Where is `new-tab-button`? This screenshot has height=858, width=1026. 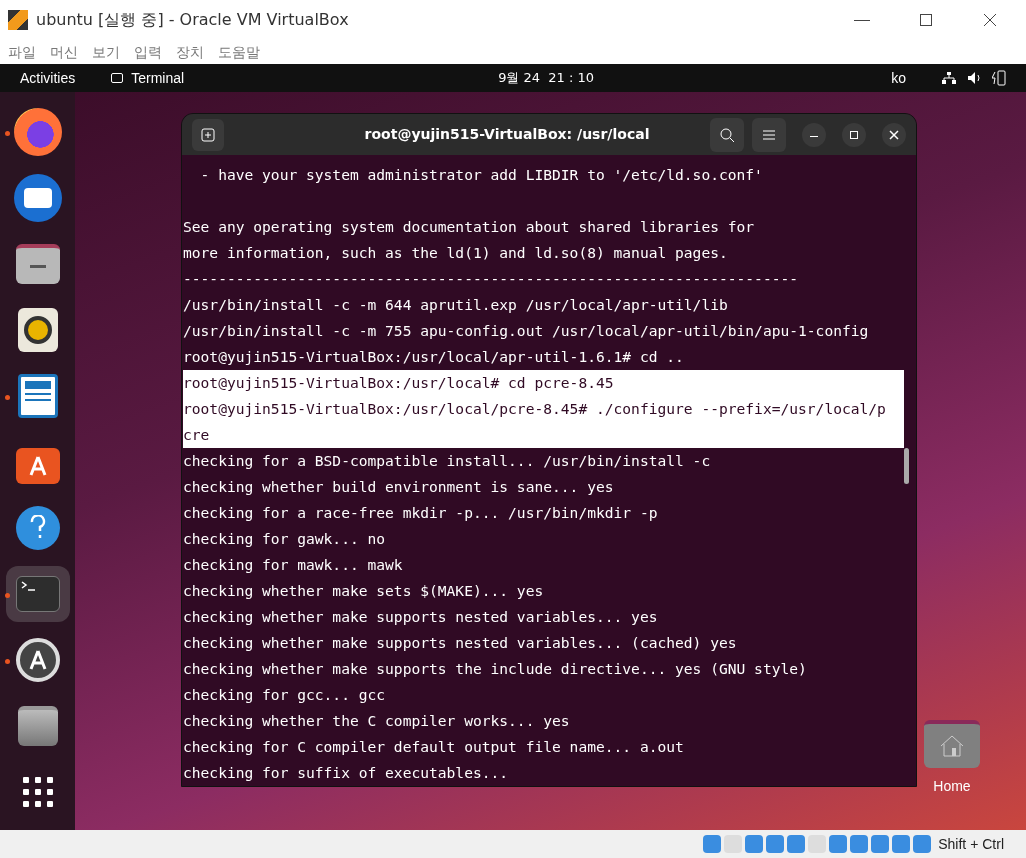 new-tab-button is located at coordinates (208, 134).